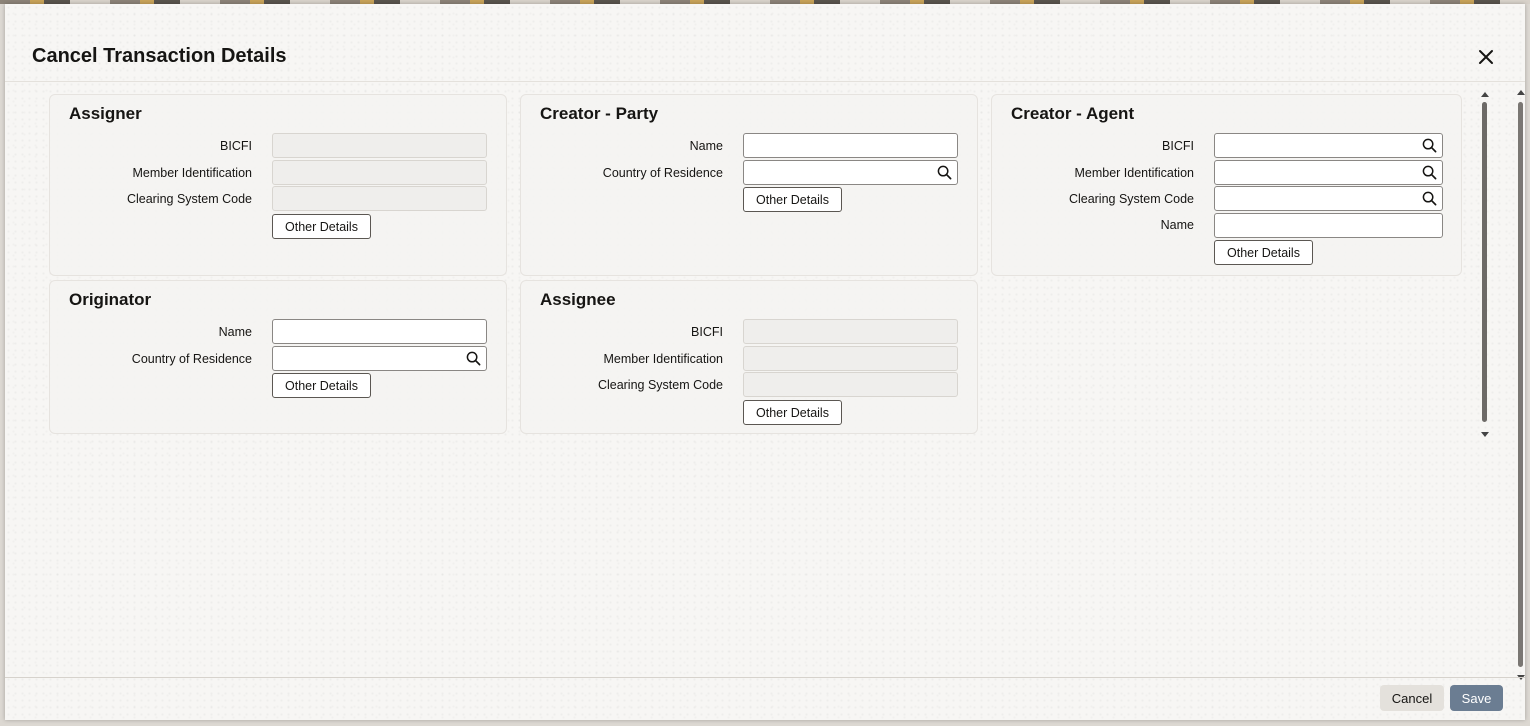 The image size is (1530, 726). I want to click on creator-agent-name-label: Name, so click(1177, 225).